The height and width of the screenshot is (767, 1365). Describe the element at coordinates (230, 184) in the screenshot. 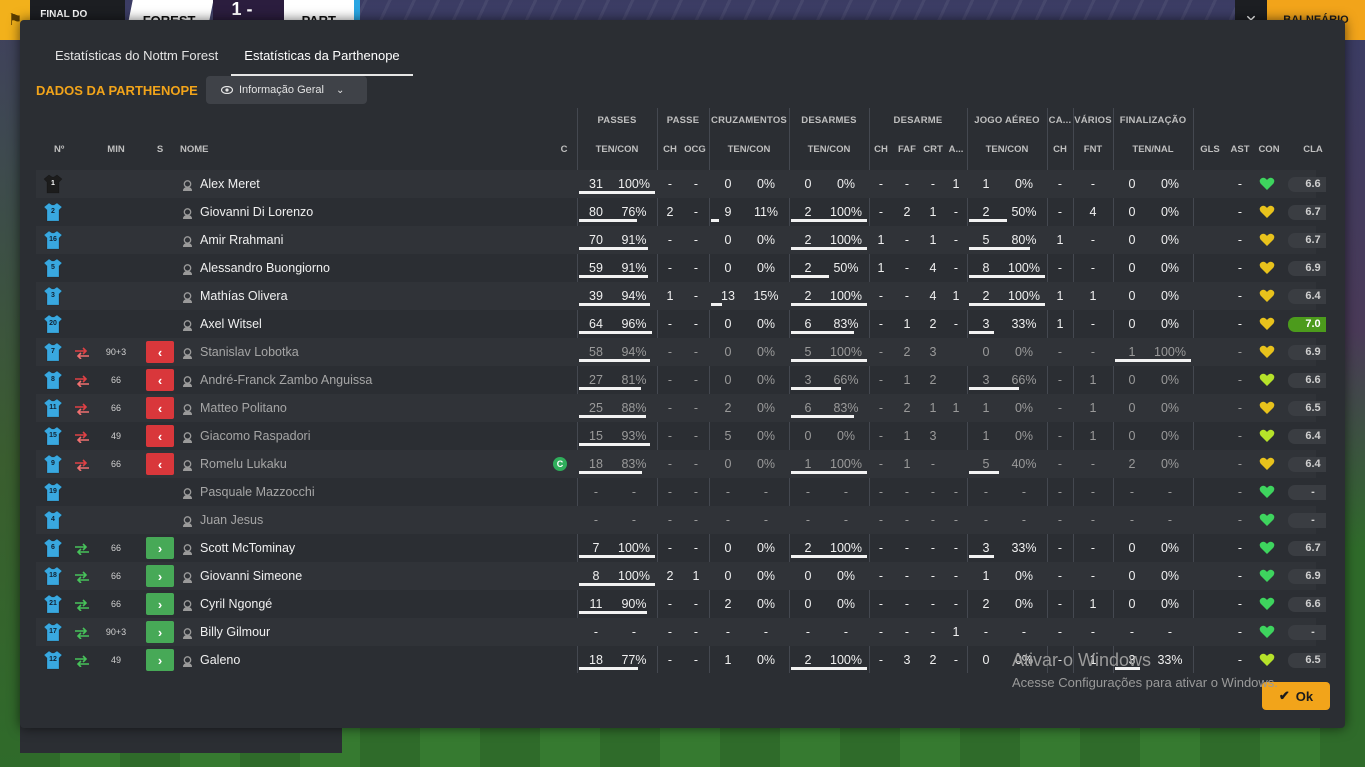

I see `player-name: Alex Meret` at that location.